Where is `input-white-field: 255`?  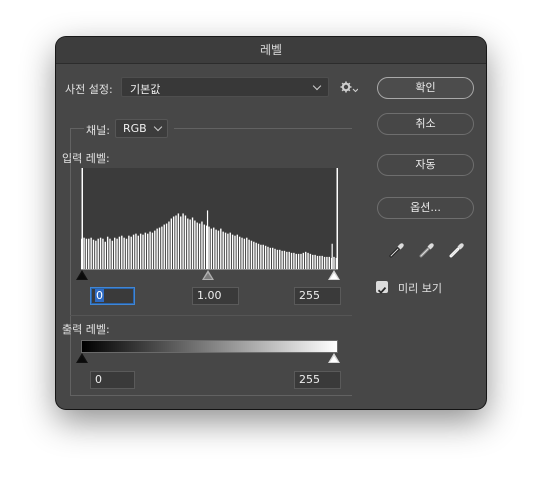
input-white-field: 255 is located at coordinates (317, 296).